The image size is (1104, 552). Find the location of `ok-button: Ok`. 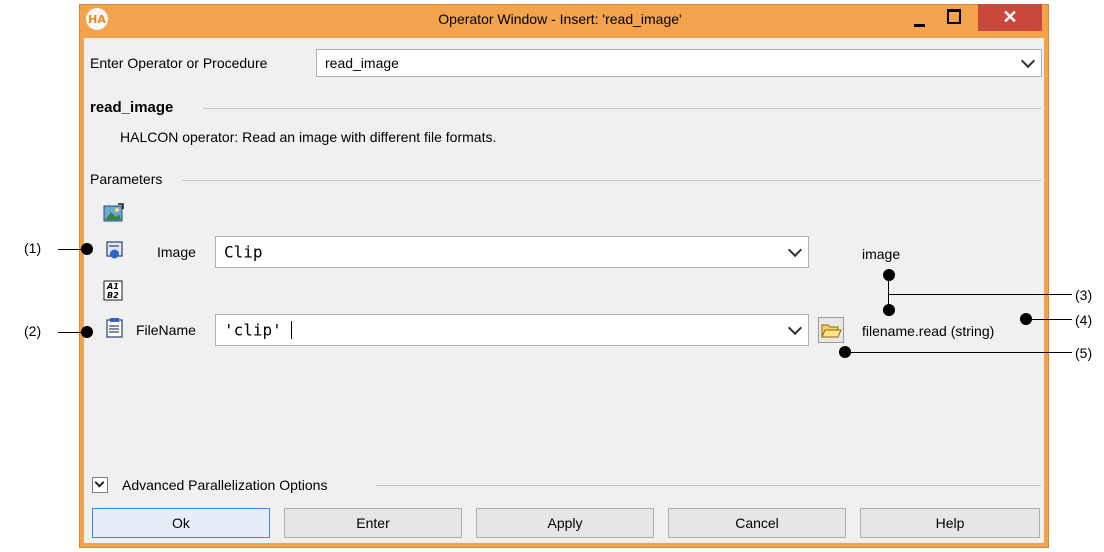

ok-button: Ok is located at coordinates (181, 523).